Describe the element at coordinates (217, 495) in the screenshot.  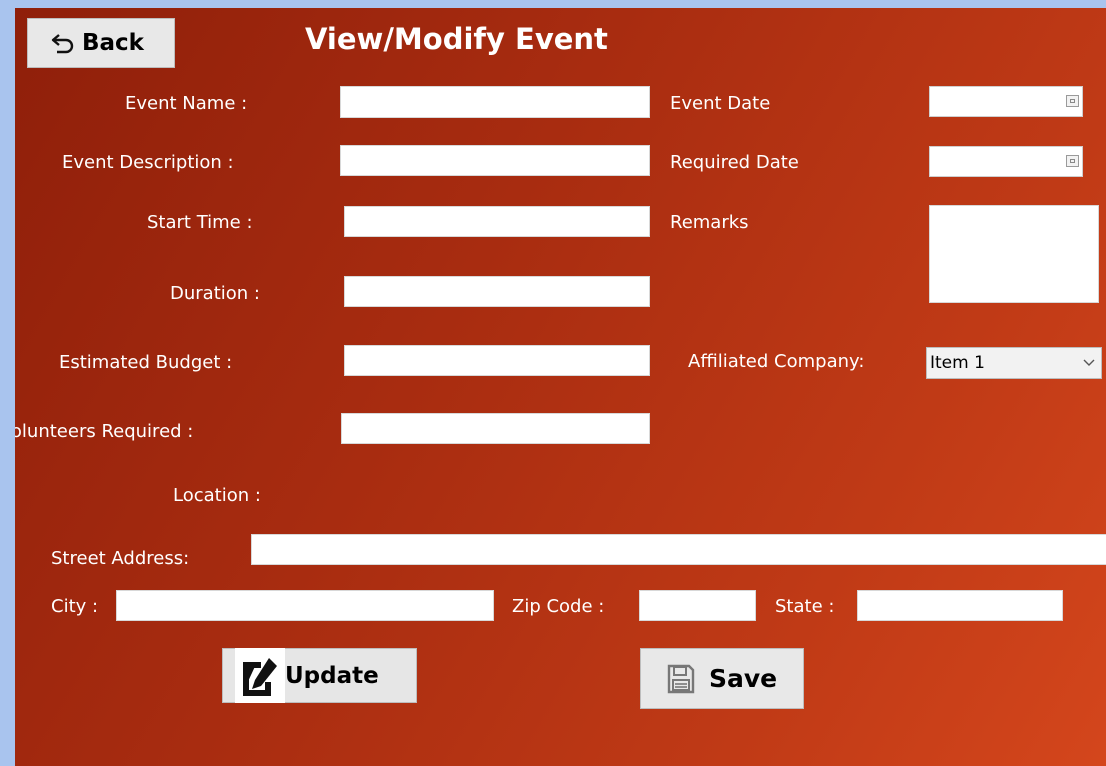
I see `location-label: Location :` at that location.